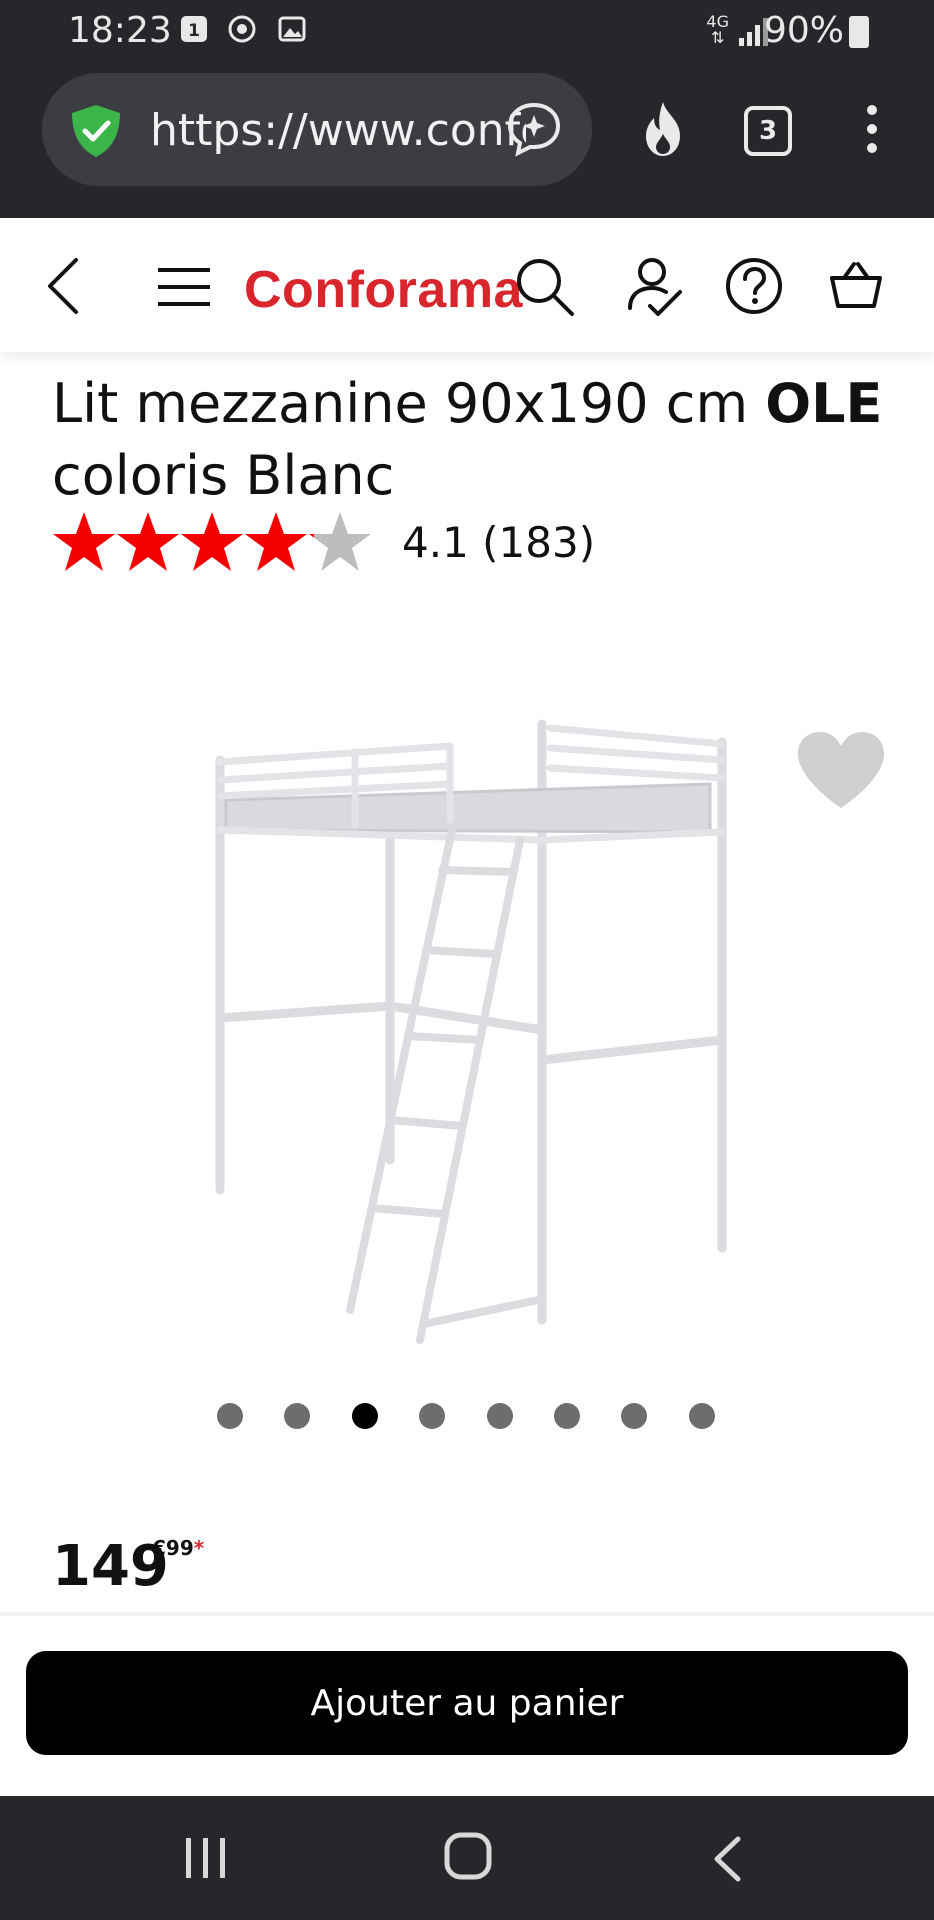 The height and width of the screenshot is (1920, 934). Describe the element at coordinates (824, 403) in the screenshot. I see `product-title-bold: OLE` at that location.